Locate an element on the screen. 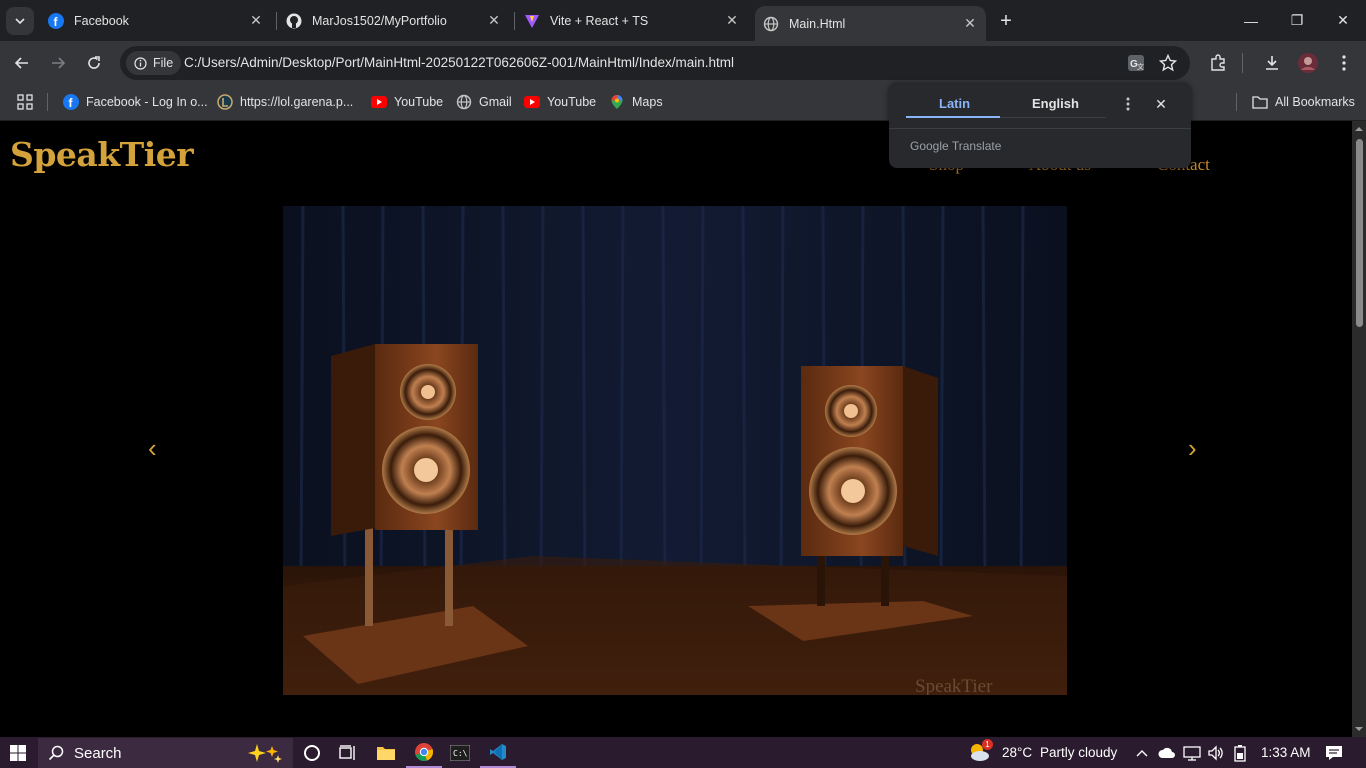 This screenshot has width=1366, height=768. speaker-icon is located at coordinates (1215, 752).